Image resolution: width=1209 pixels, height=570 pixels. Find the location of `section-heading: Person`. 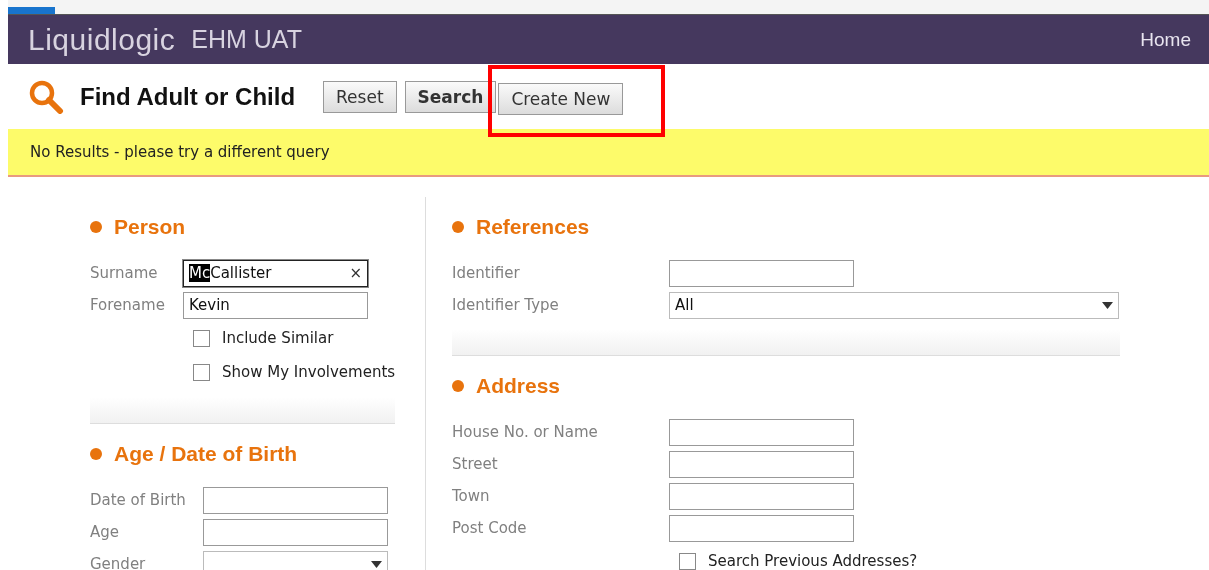

section-heading: Person is located at coordinates (150, 227).